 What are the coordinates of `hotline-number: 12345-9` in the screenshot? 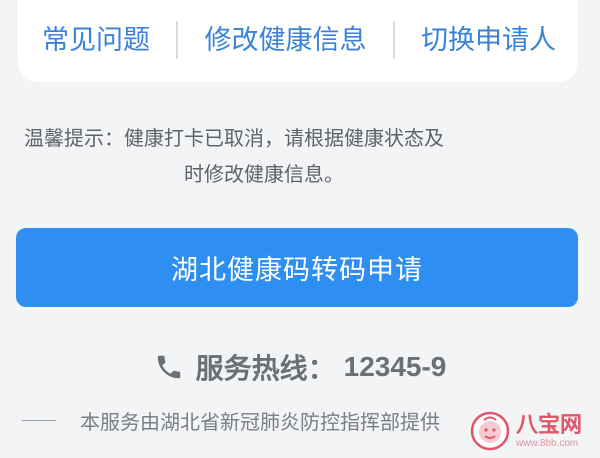 It's located at (395, 366).